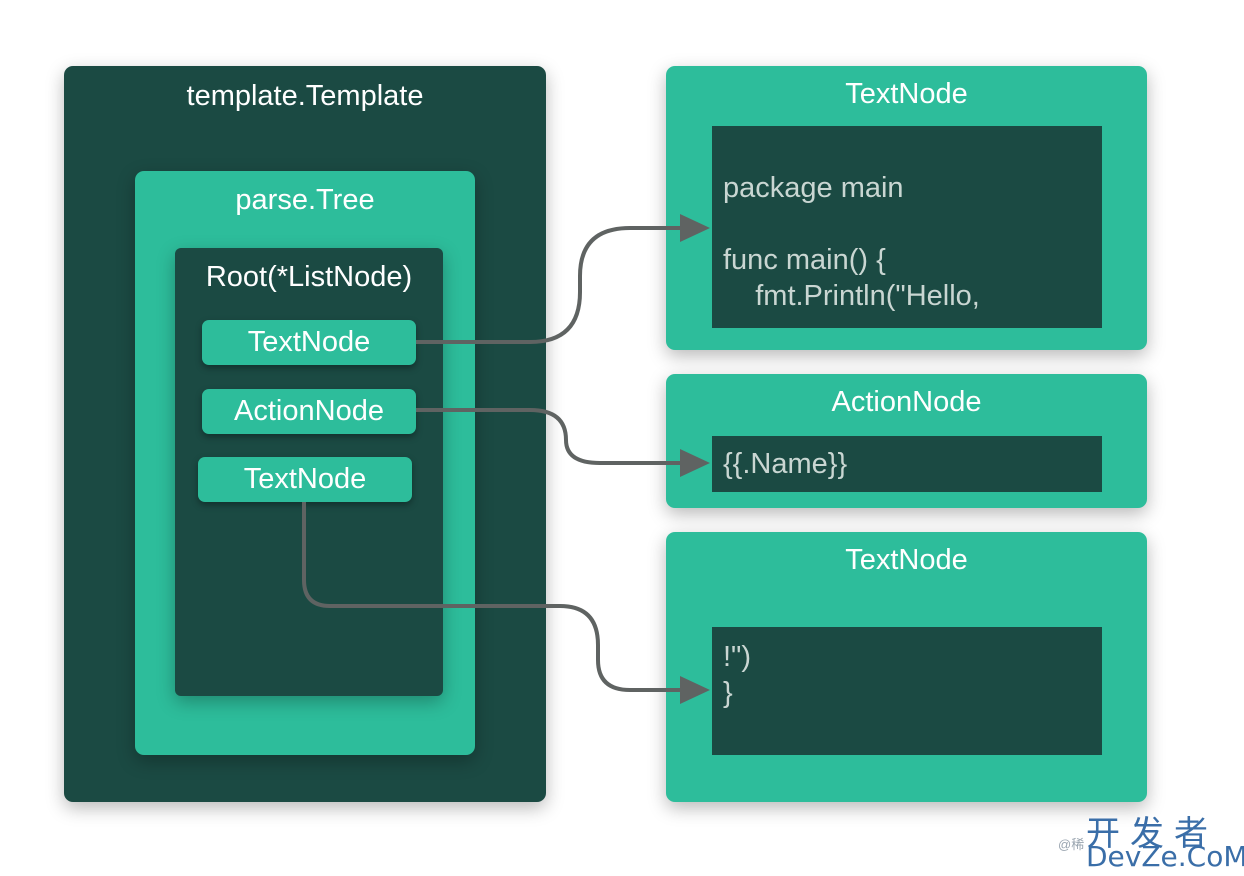  What do you see at coordinates (1165, 856) in the screenshot?
I see `watermark-en: DevZe.CoM` at bounding box center [1165, 856].